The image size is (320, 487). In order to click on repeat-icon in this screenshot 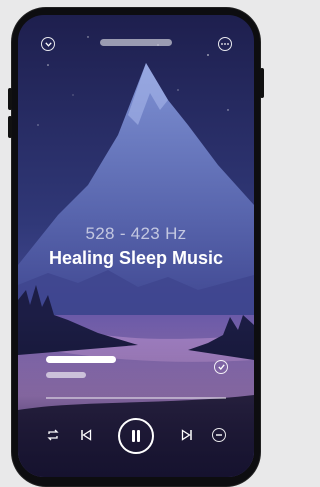, I will do `click(53, 435)`.